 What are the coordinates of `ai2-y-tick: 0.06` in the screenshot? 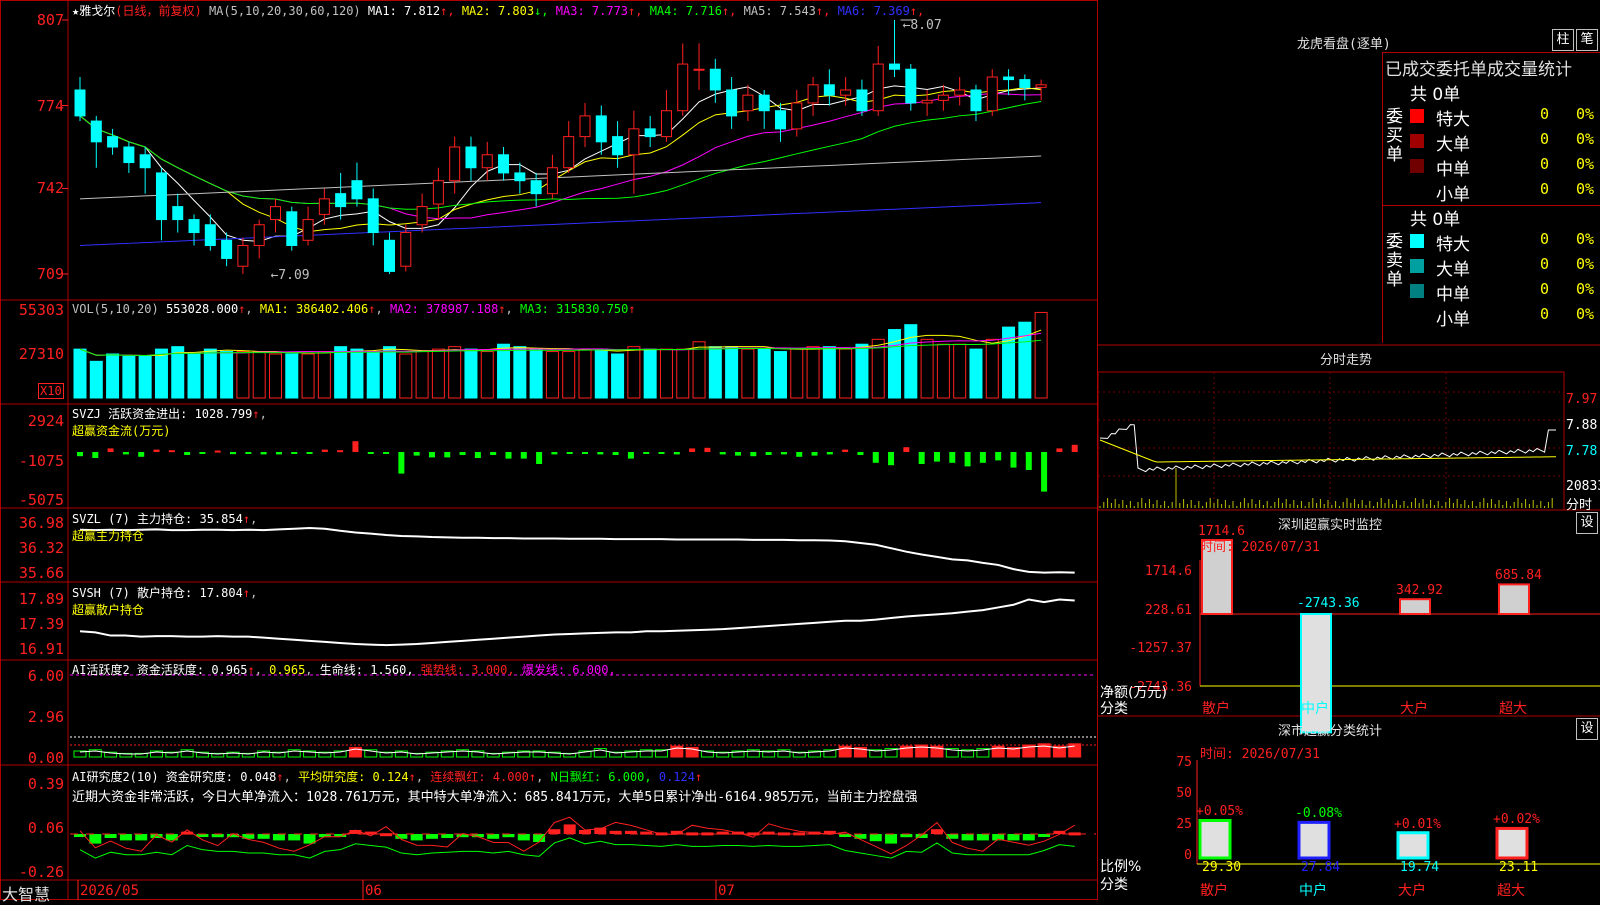 It's located at (45, 828).